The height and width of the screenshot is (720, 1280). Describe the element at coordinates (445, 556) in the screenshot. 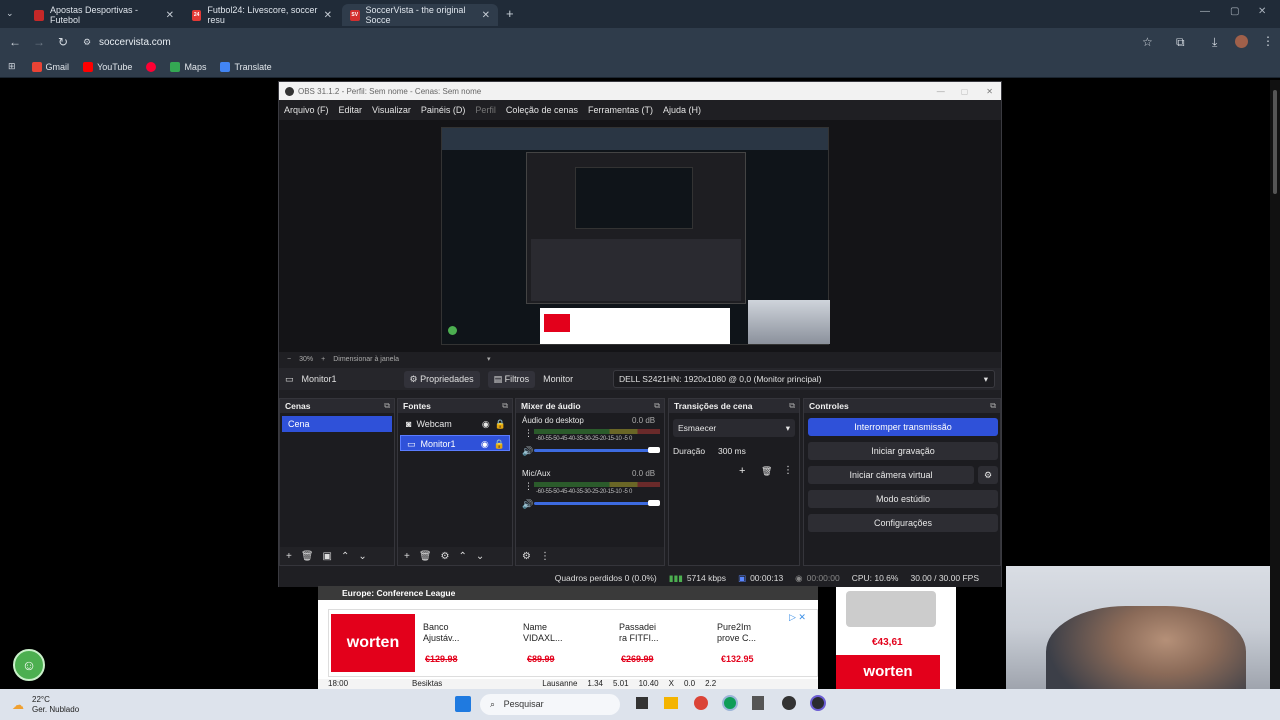

I see `gear-icon: ⚙` at that location.